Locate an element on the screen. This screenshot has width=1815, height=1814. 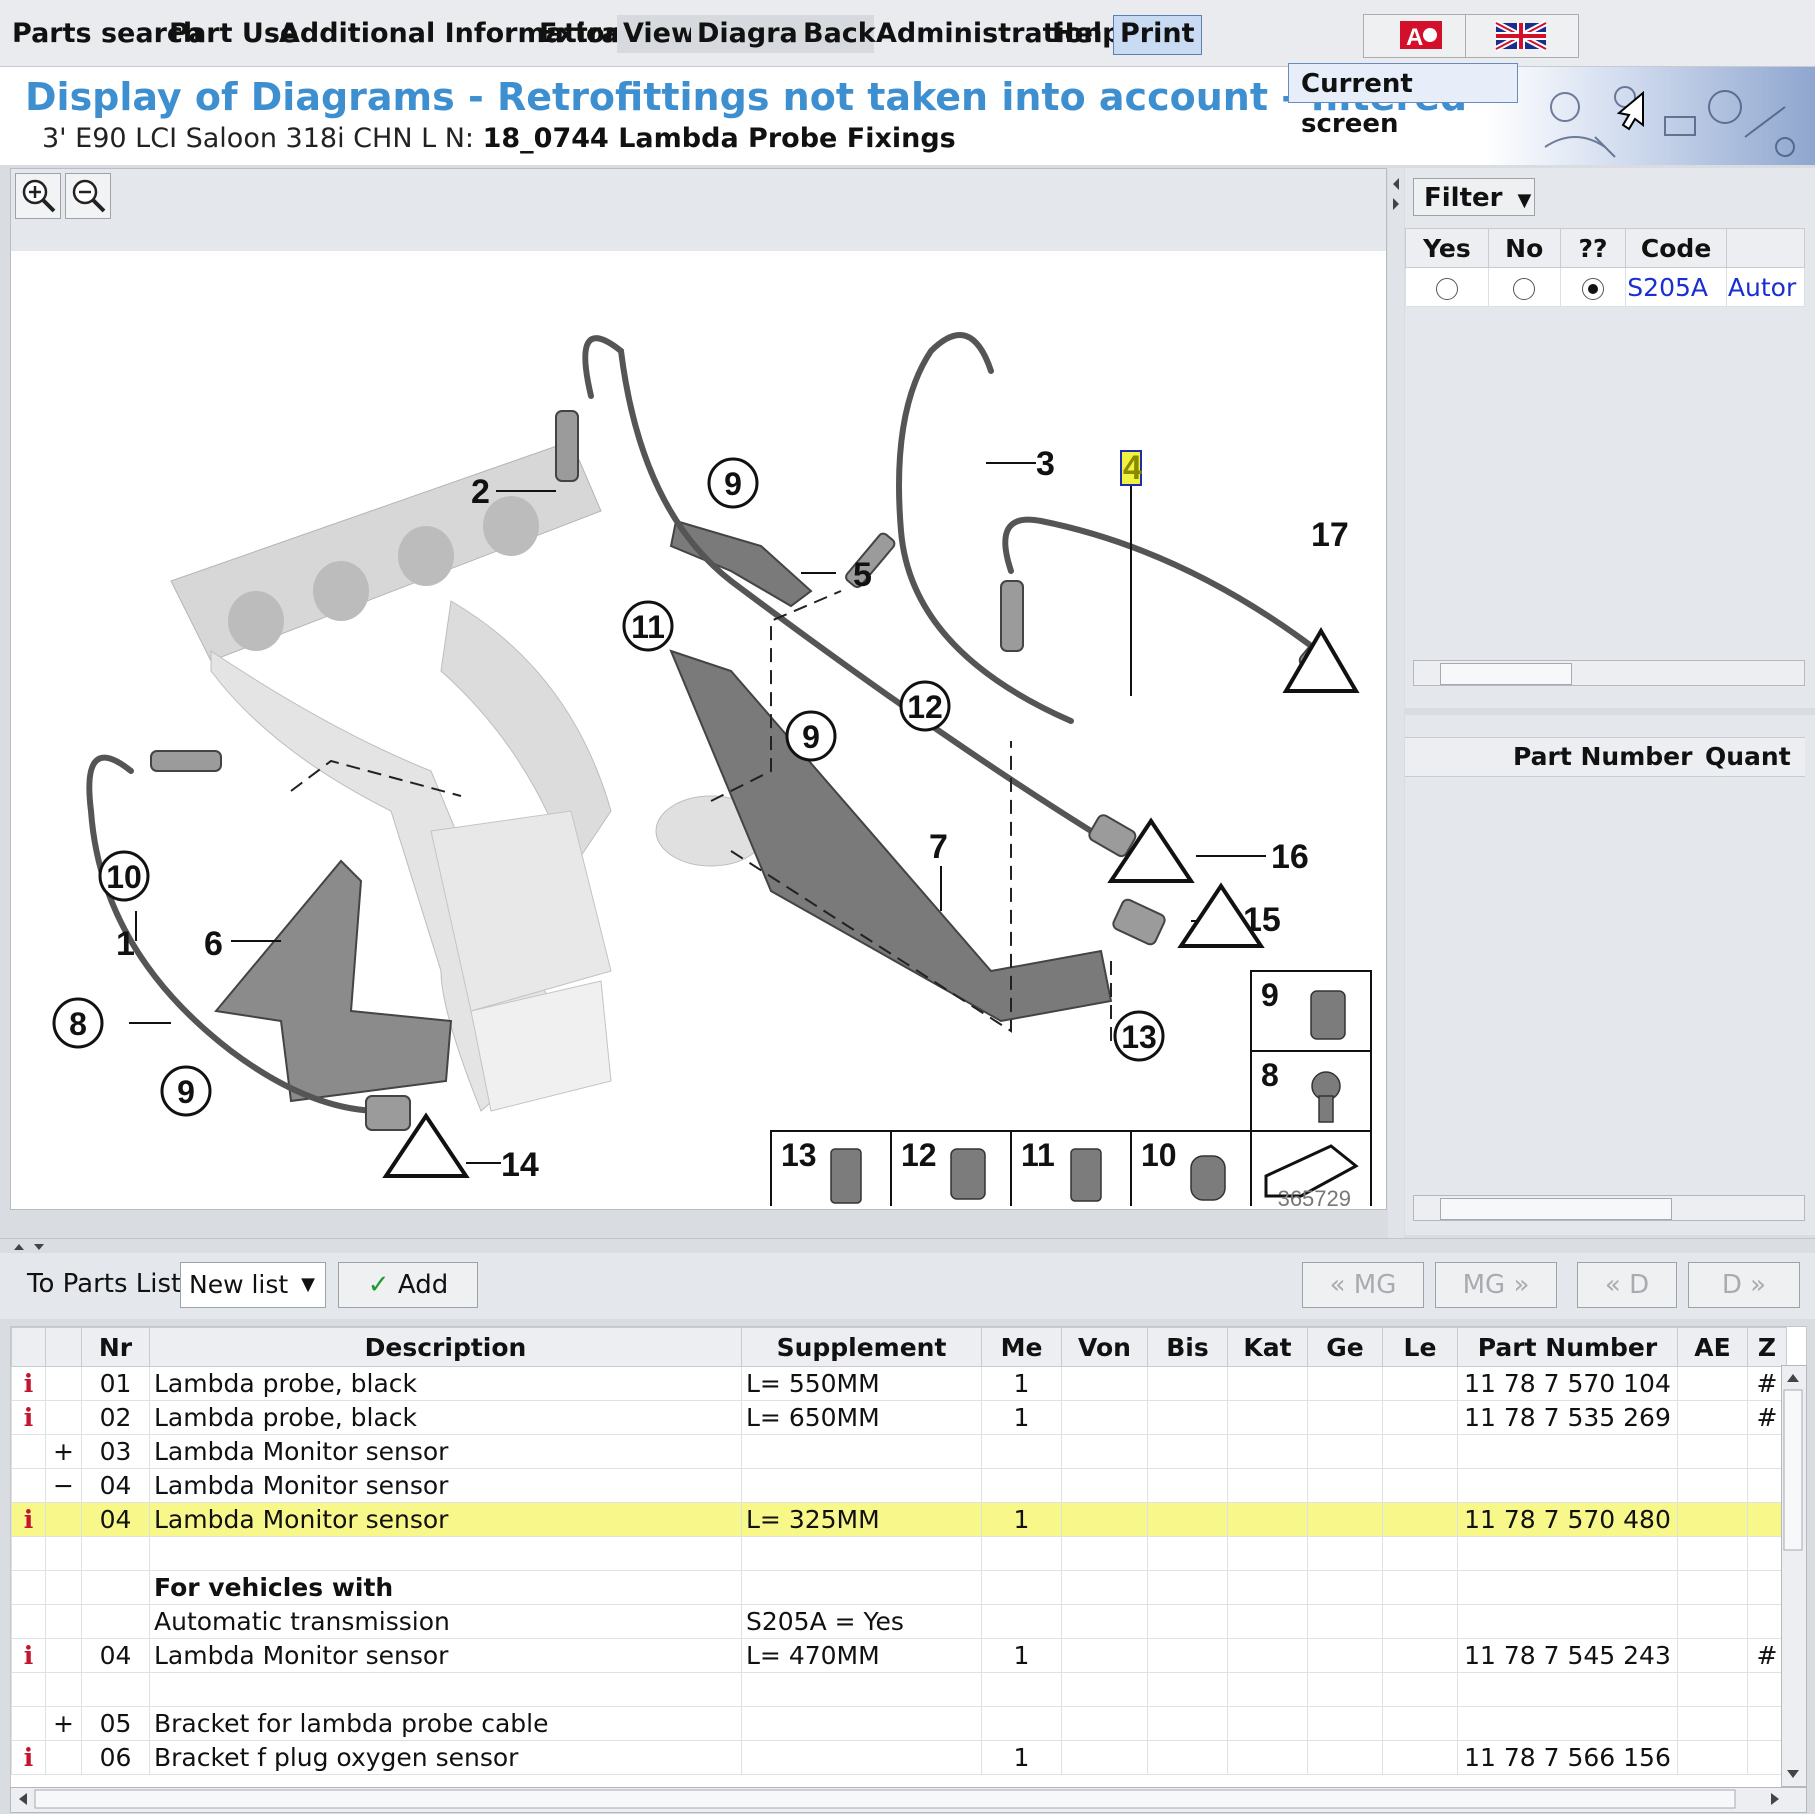
print-current-screen-option: Current screen is located at coordinates (1403, 101).